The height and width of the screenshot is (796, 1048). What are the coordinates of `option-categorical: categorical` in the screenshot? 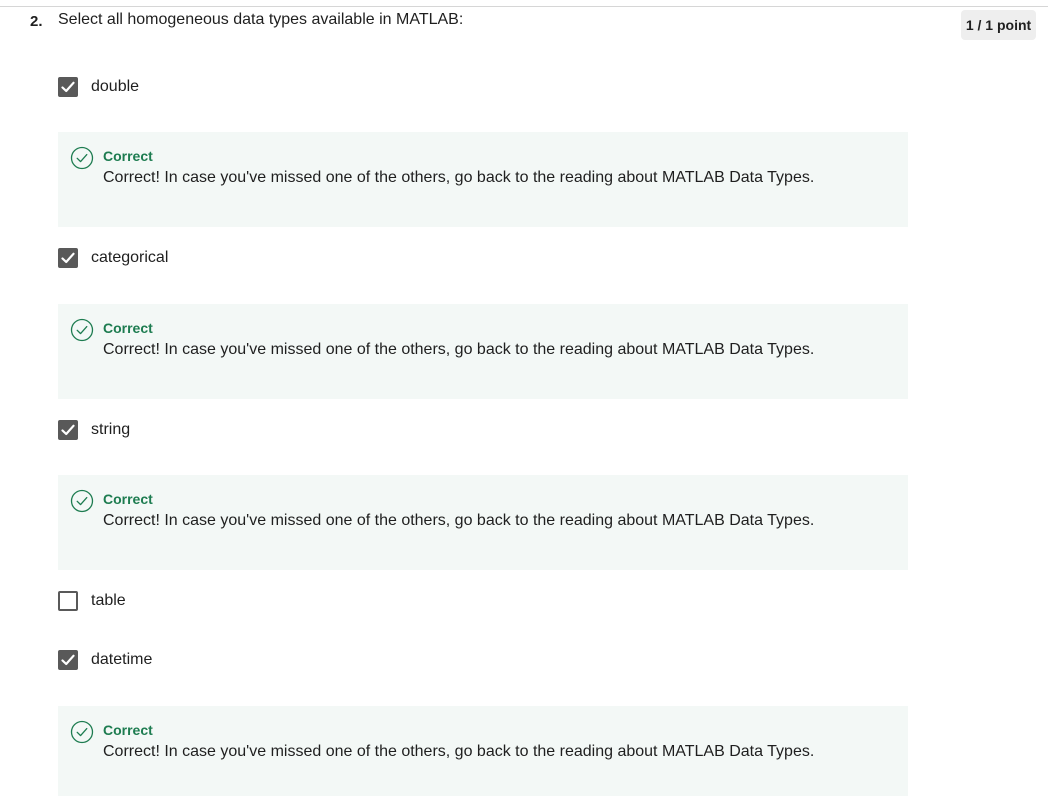 It's located at (113, 258).